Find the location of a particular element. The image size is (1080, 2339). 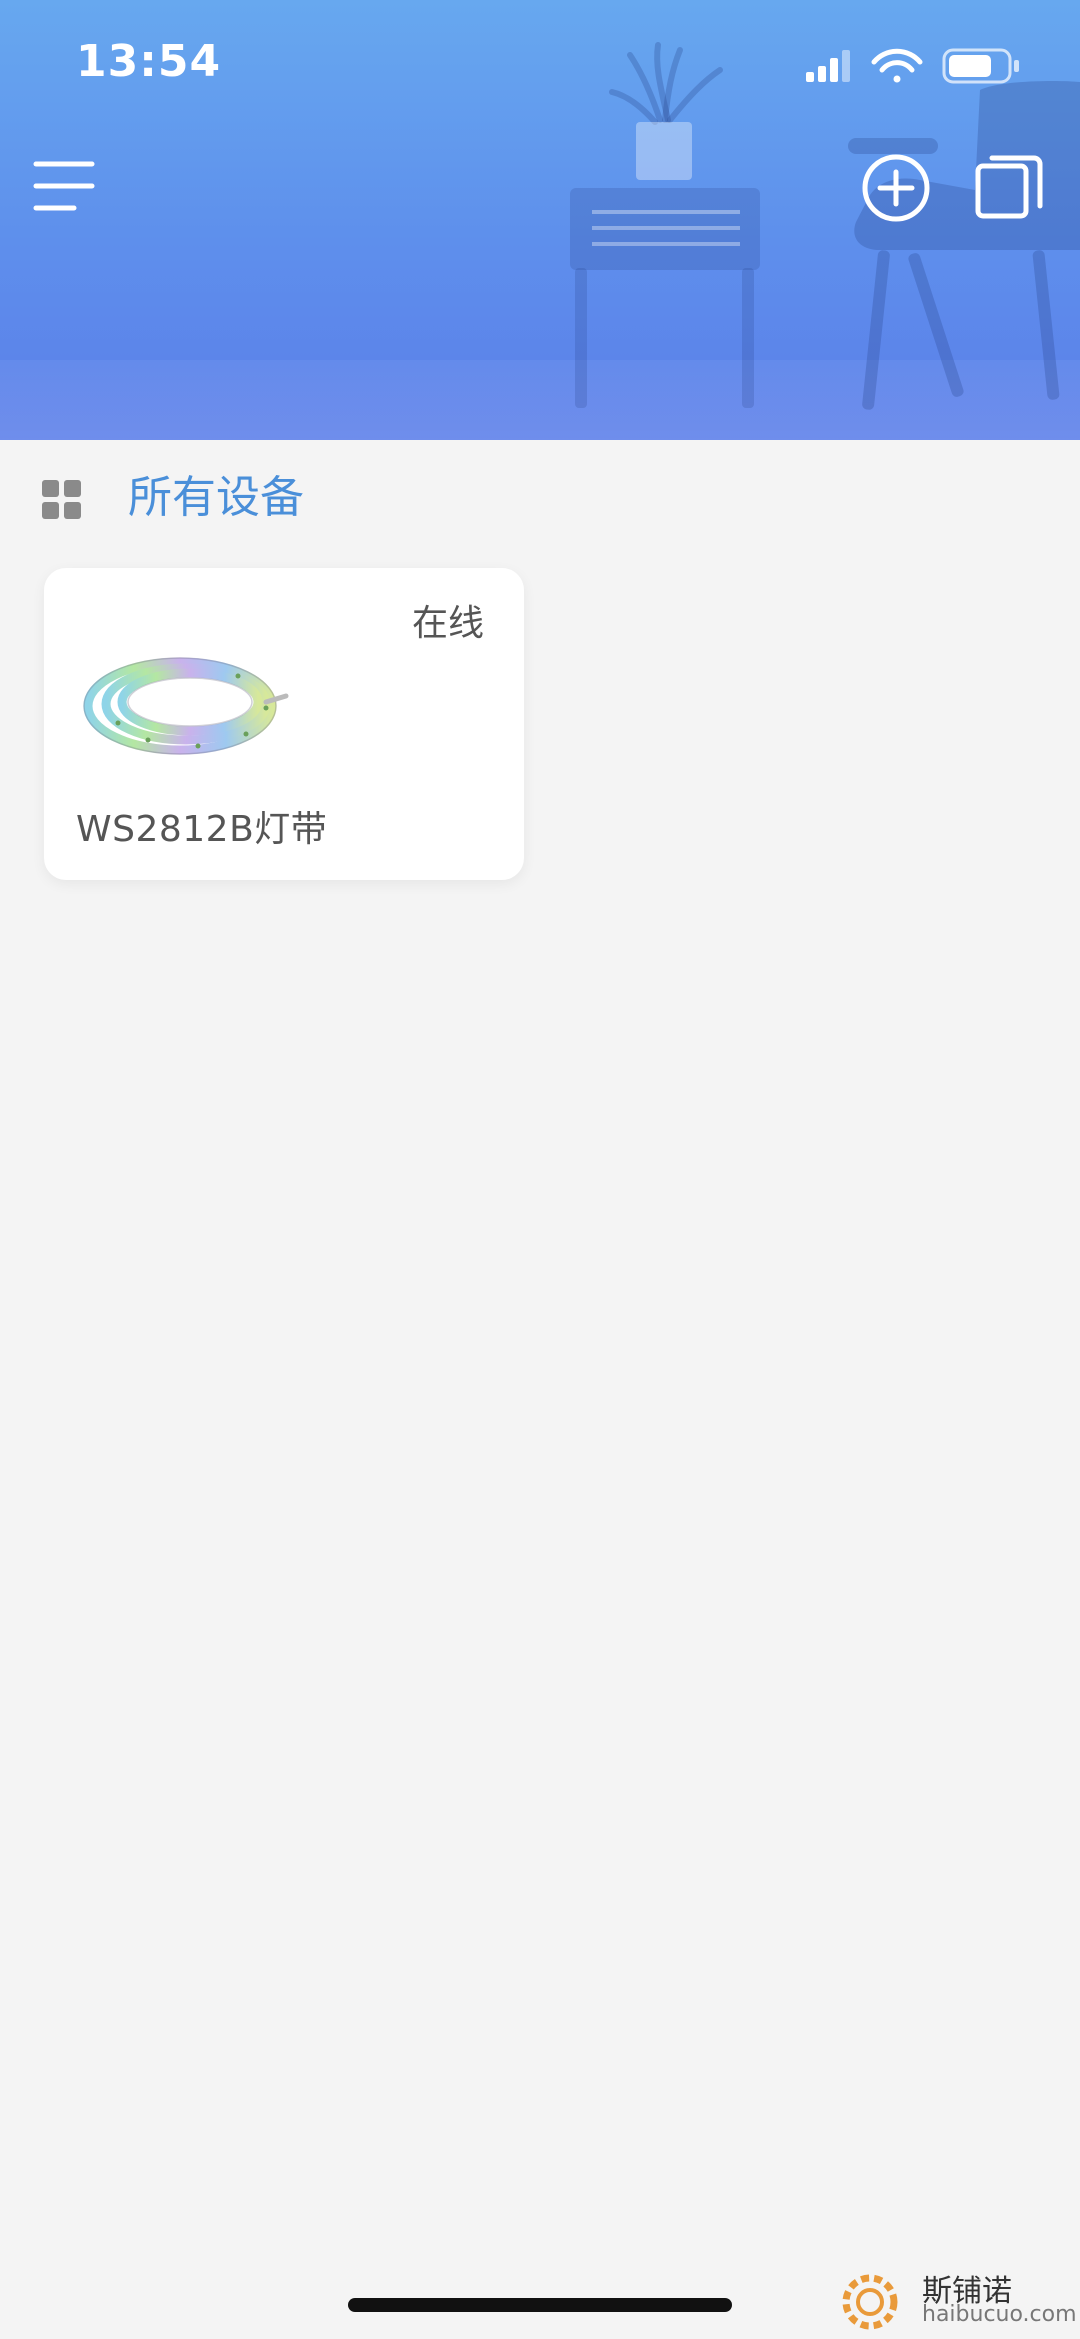

device-name: WS2812B灯带 is located at coordinates (202, 829).